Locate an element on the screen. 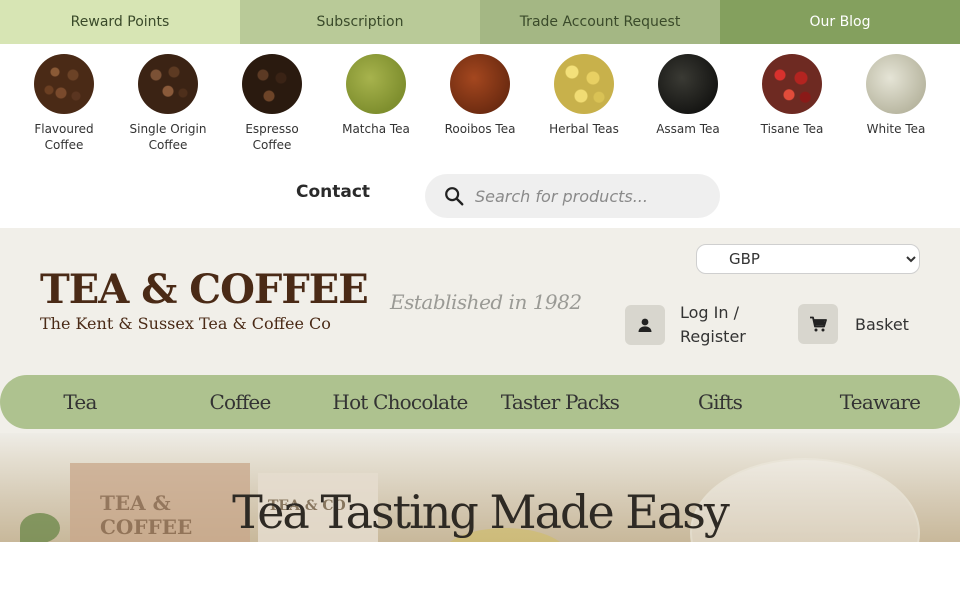  hero-headline: Tea Tasting Made Easy is located at coordinates (481, 512).